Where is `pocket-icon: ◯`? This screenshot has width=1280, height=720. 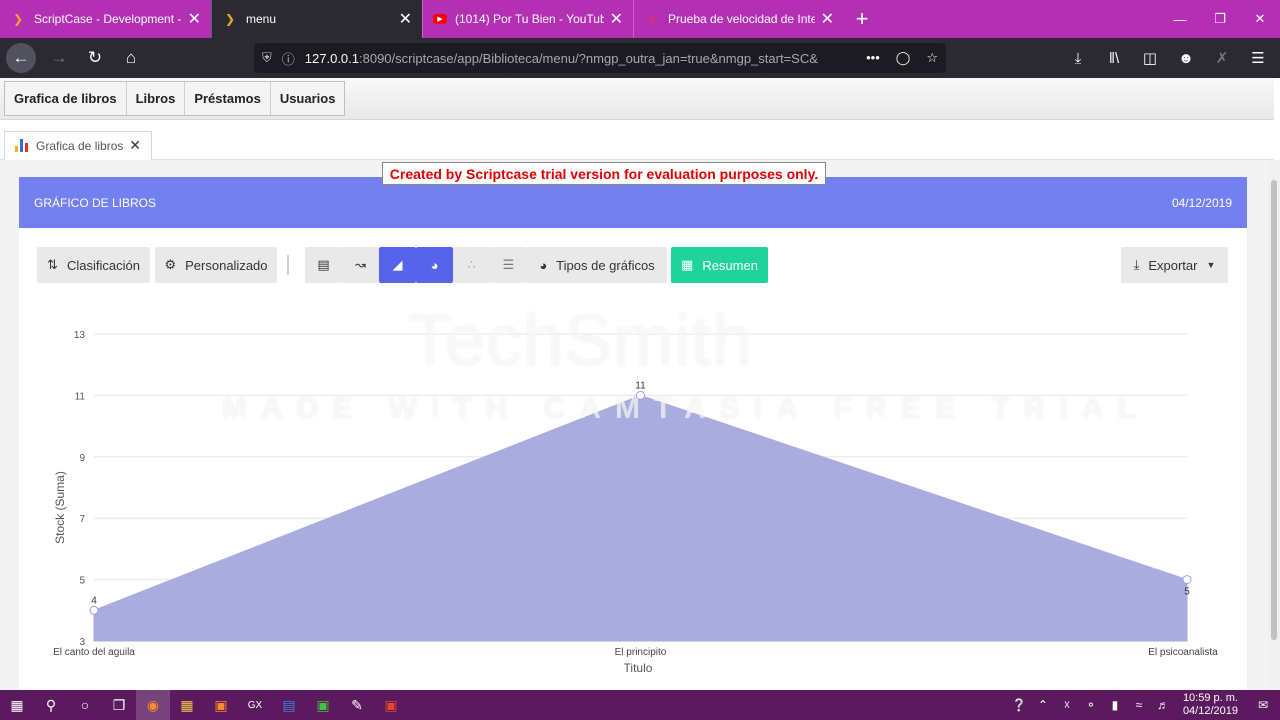
pocket-icon: ◯ is located at coordinates (903, 58).